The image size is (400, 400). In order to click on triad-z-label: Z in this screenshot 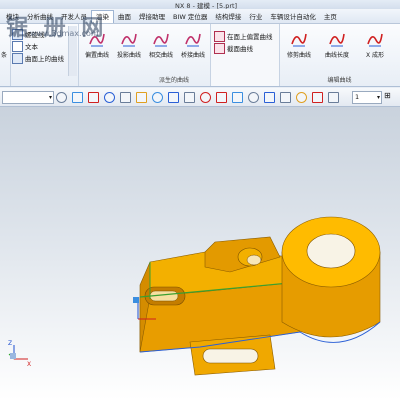, I will do `click(10, 343)`.